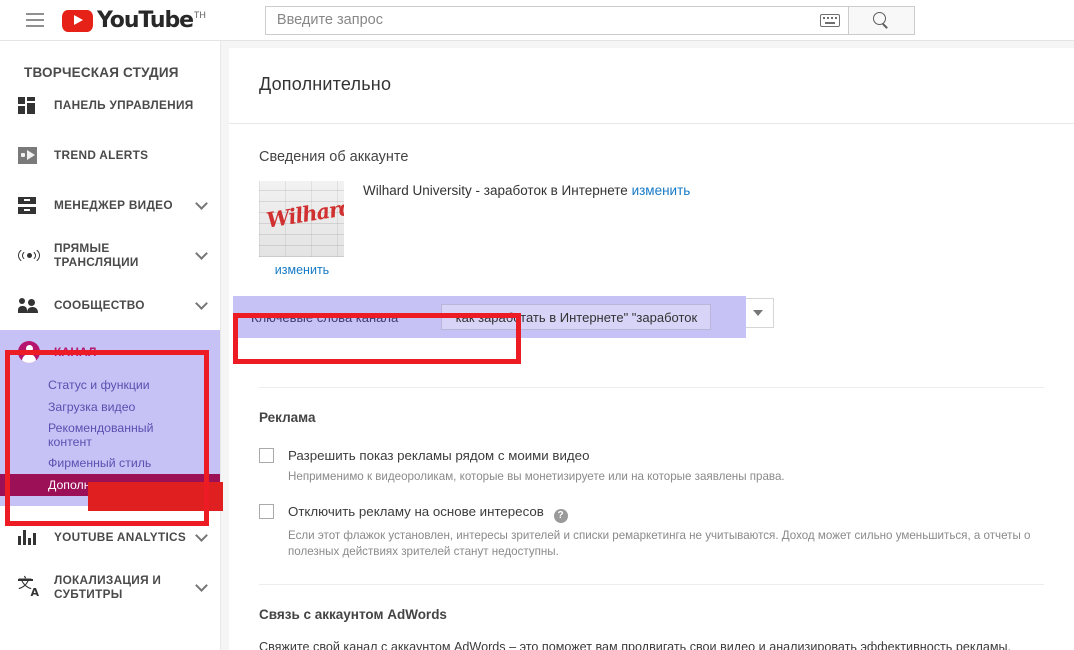 This screenshot has height=650, width=1074. Describe the element at coordinates (301, 219) in the screenshot. I see `avatar: Wilhard` at that location.